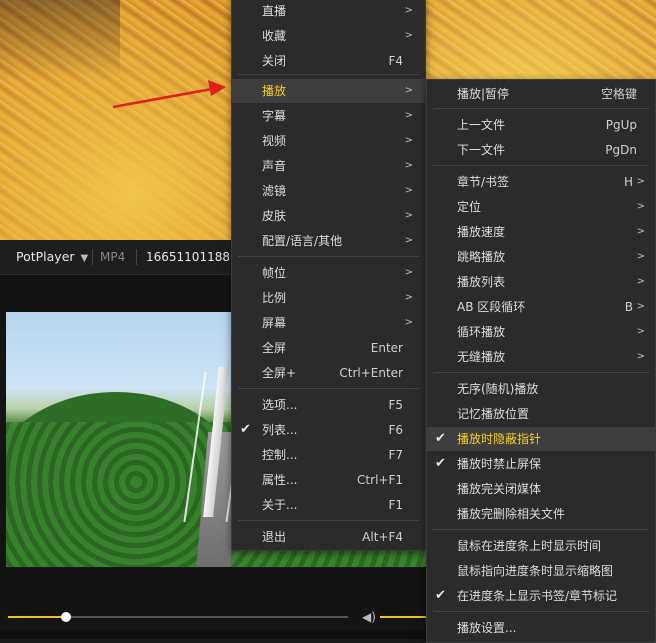 The width and height of the screenshot is (656, 643). Describe the element at coordinates (481, 150) in the screenshot. I see `menu-item-label: 下一文件` at that location.